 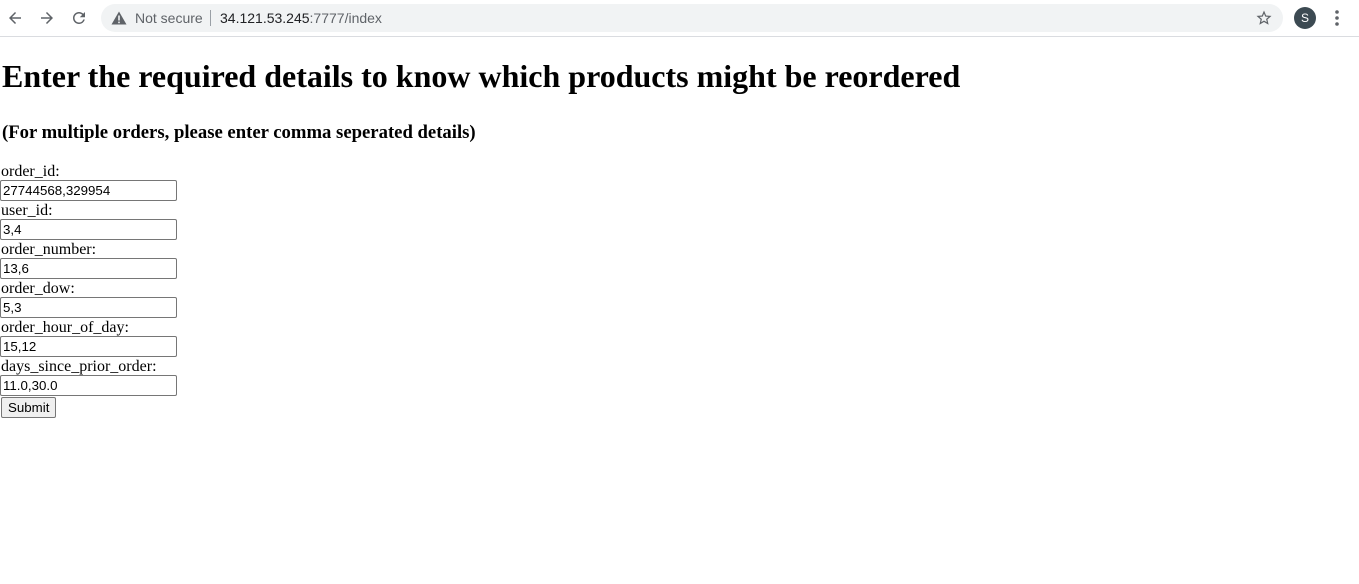 What do you see at coordinates (65, 327) in the screenshot?
I see `order-hour-of-day-label: order_hour_of_day:` at bounding box center [65, 327].